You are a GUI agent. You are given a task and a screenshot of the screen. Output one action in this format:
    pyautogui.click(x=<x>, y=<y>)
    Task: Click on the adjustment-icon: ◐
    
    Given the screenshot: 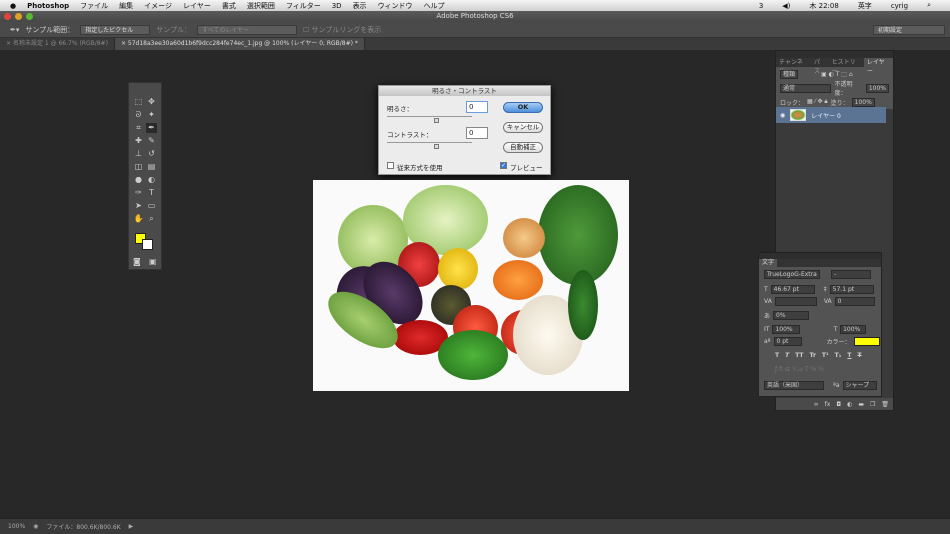 What is the action you would take?
    pyautogui.click(x=849, y=404)
    